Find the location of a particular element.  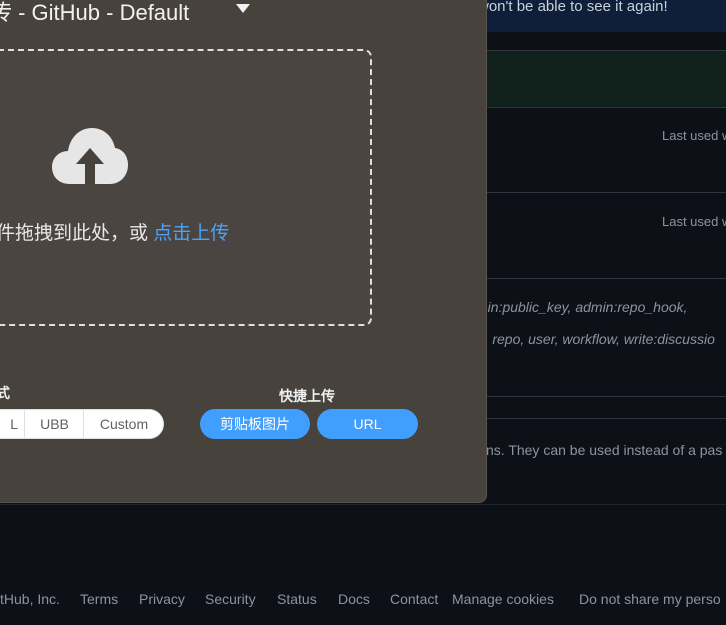

footer-link-manage-cookies: Manage cookies is located at coordinates (503, 599).